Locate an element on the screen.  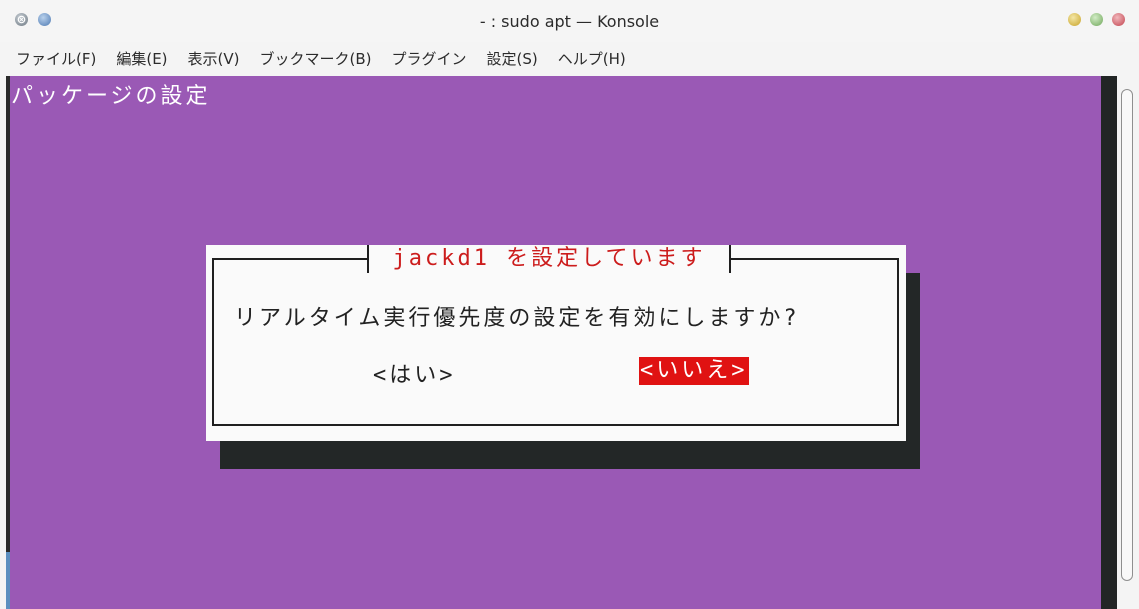
menu-help: ヘルプ(H) is located at coordinates (592, 58).